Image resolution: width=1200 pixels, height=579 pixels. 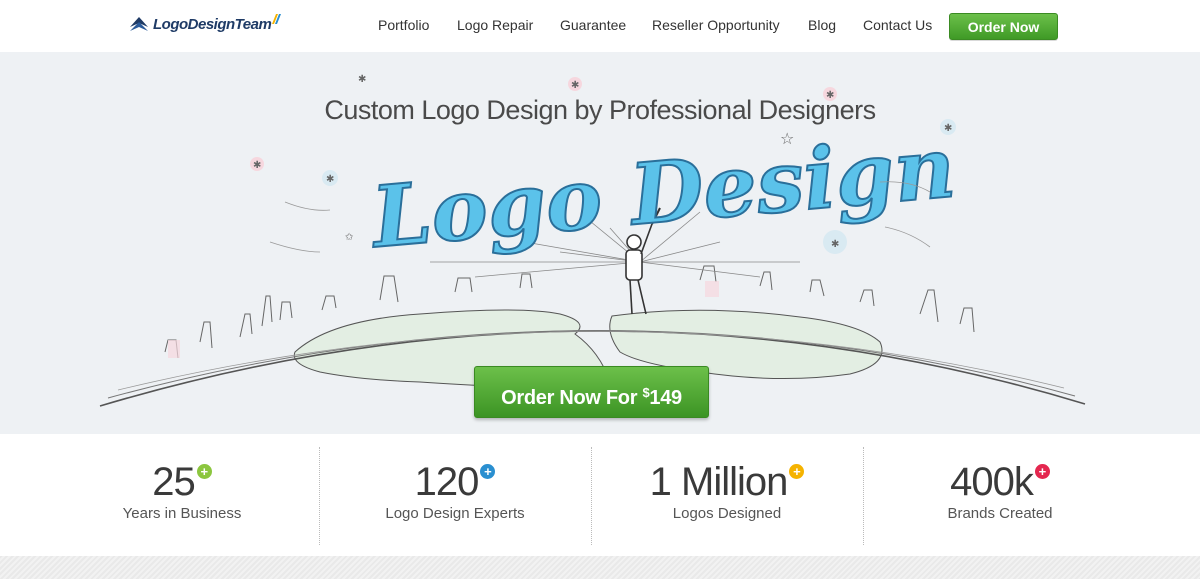 What do you see at coordinates (455, 513) in the screenshot?
I see `stat-label: Logo Design Experts` at bounding box center [455, 513].